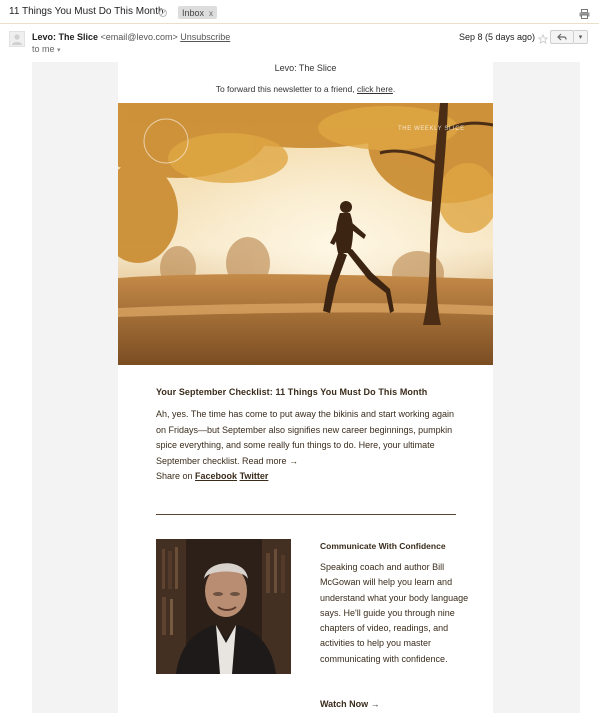 The height and width of the screenshot is (713, 599). Describe the element at coordinates (211, 13) in the screenshot. I see `remove-label-icon: x` at that location.